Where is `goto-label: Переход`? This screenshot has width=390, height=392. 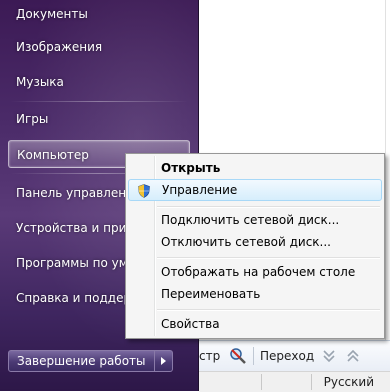
goto-label: Переход is located at coordinates (287, 356).